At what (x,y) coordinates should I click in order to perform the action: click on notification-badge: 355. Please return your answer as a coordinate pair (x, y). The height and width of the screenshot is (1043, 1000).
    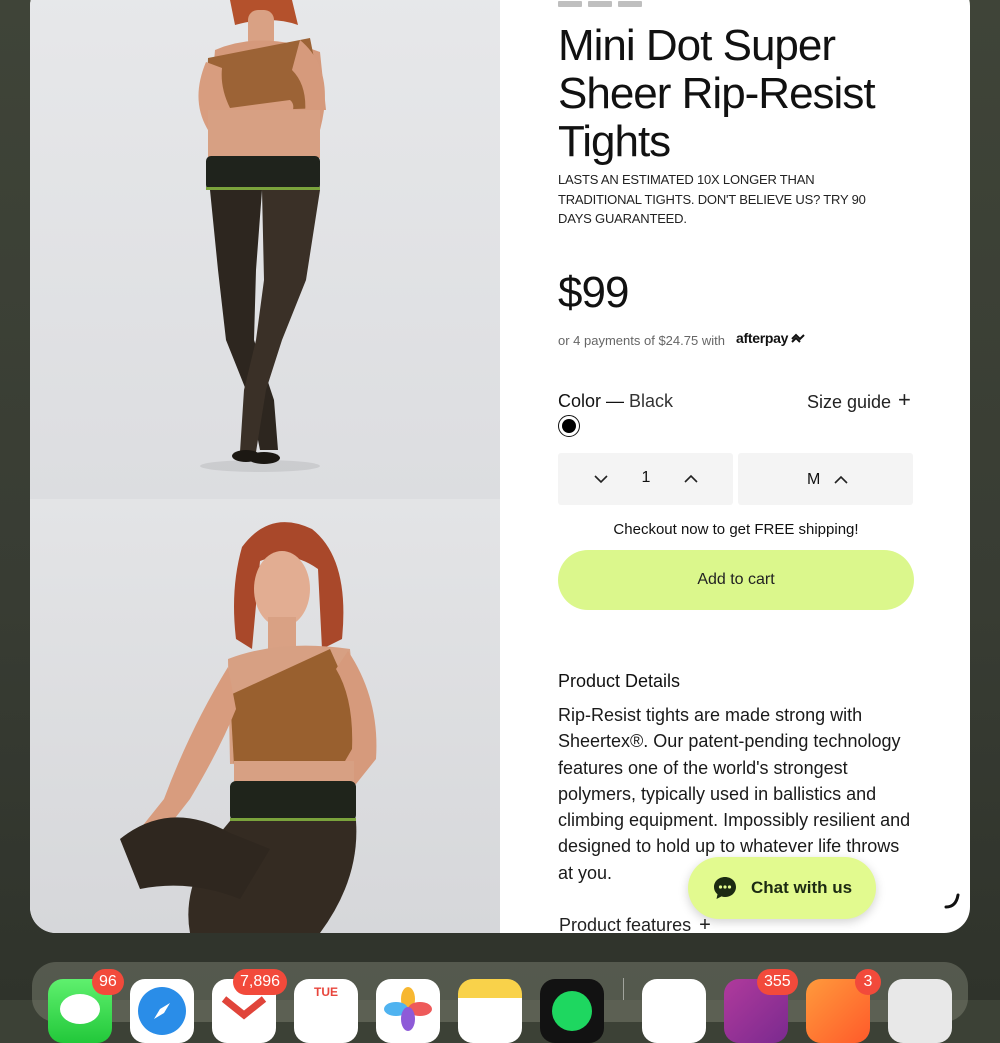
    Looking at the image, I should click on (777, 982).